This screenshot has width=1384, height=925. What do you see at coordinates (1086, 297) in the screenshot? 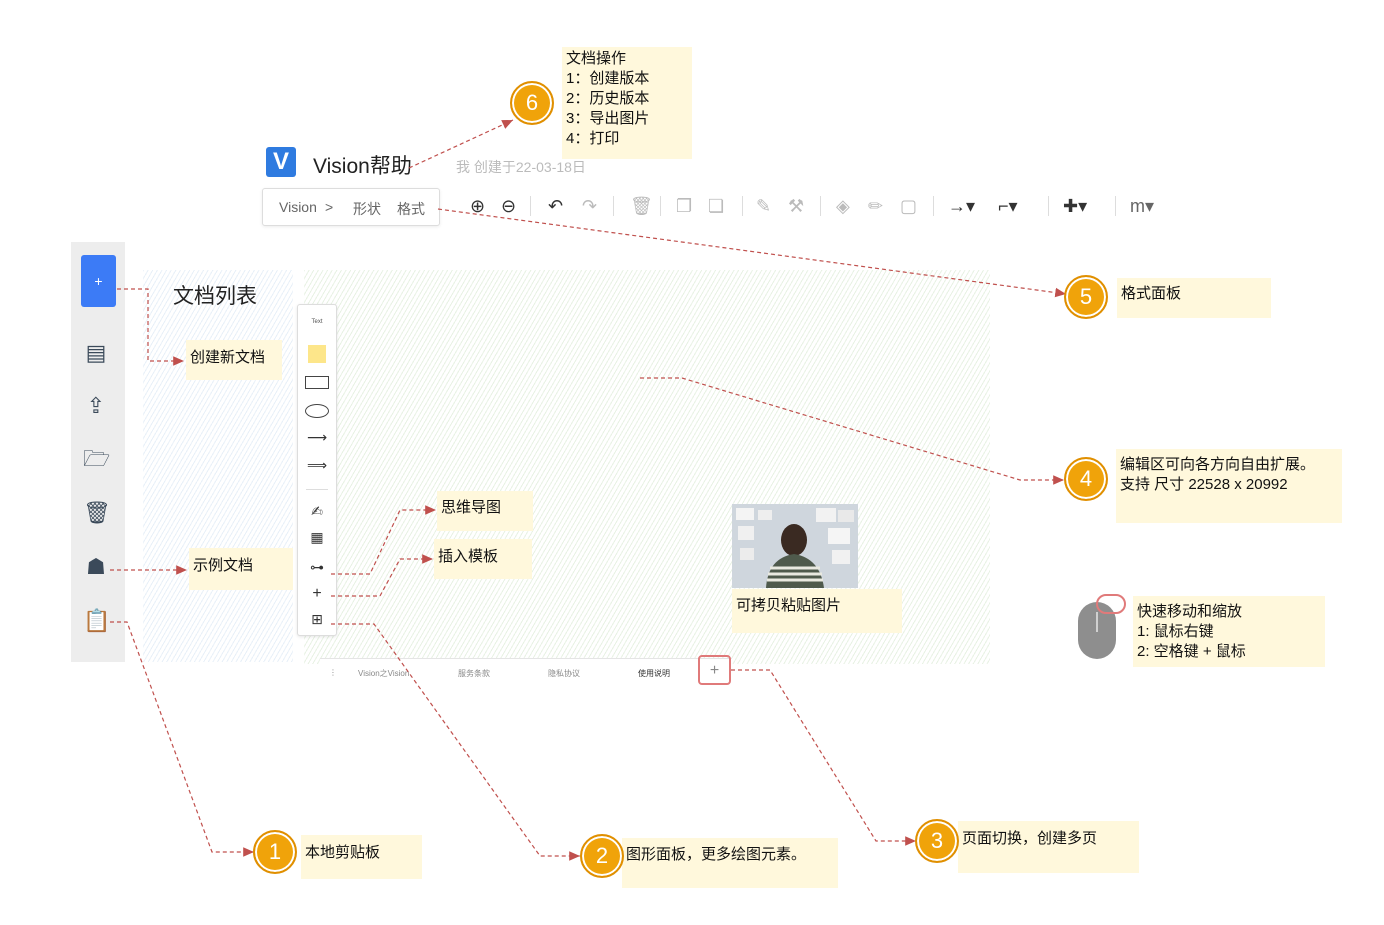
I see `badge-5: 5` at bounding box center [1086, 297].